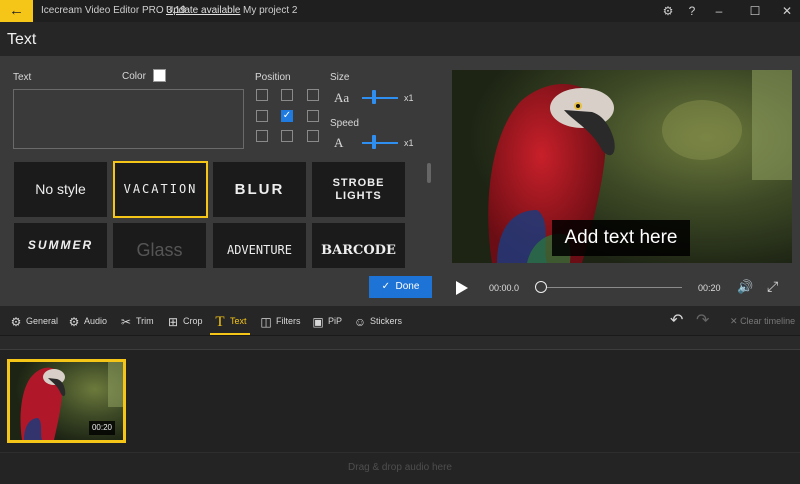 This screenshot has height=484, width=800. What do you see at coordinates (287, 95) in the screenshot?
I see `position-top-center` at bounding box center [287, 95].